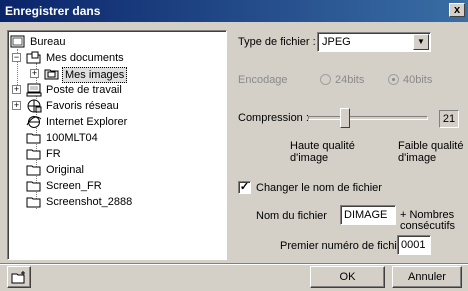  Describe the element at coordinates (234, 11) in the screenshot. I see `title-bar: Enregistrer dans x` at that location.